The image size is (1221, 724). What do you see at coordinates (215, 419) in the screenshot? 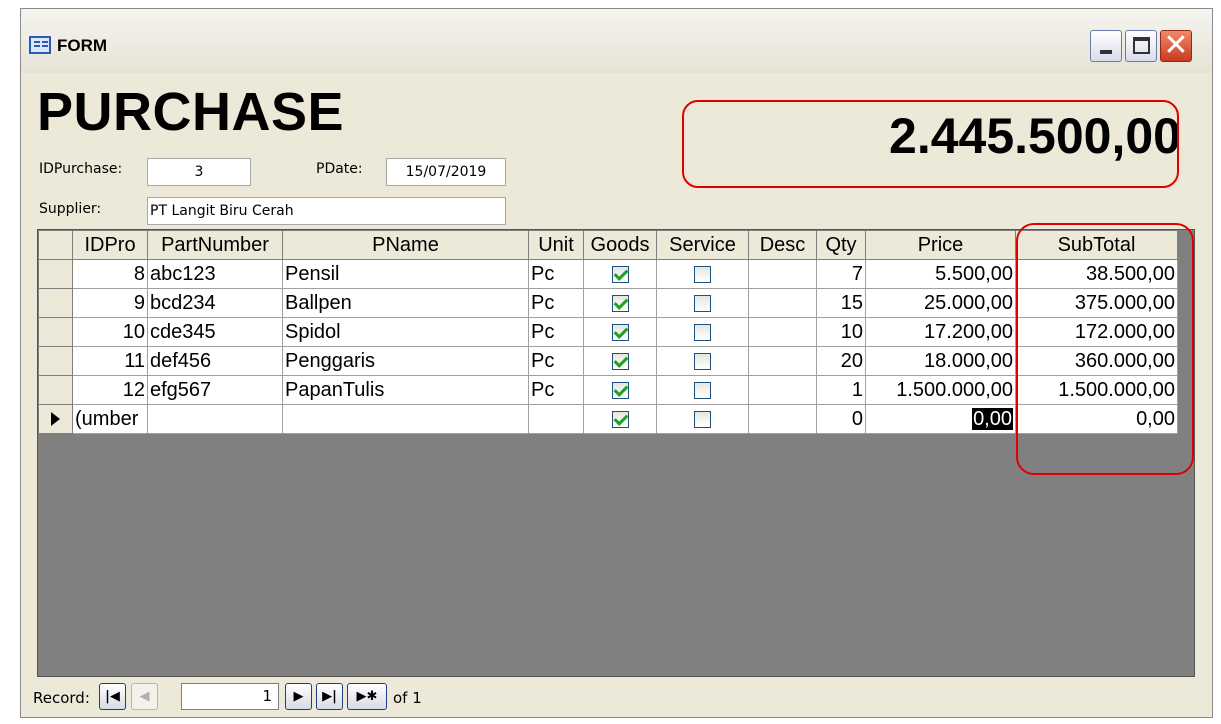
I see `partnumber-cell` at bounding box center [215, 419].